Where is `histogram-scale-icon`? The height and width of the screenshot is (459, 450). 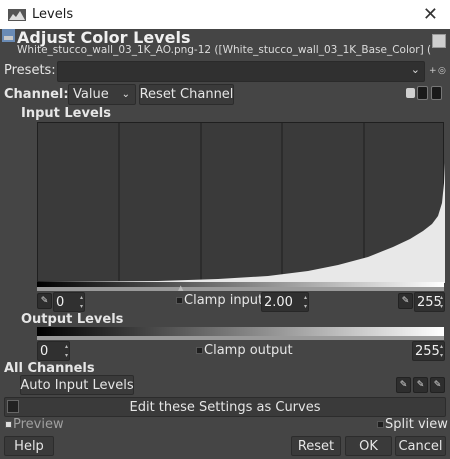 histogram-scale-icon is located at coordinates (436, 93).